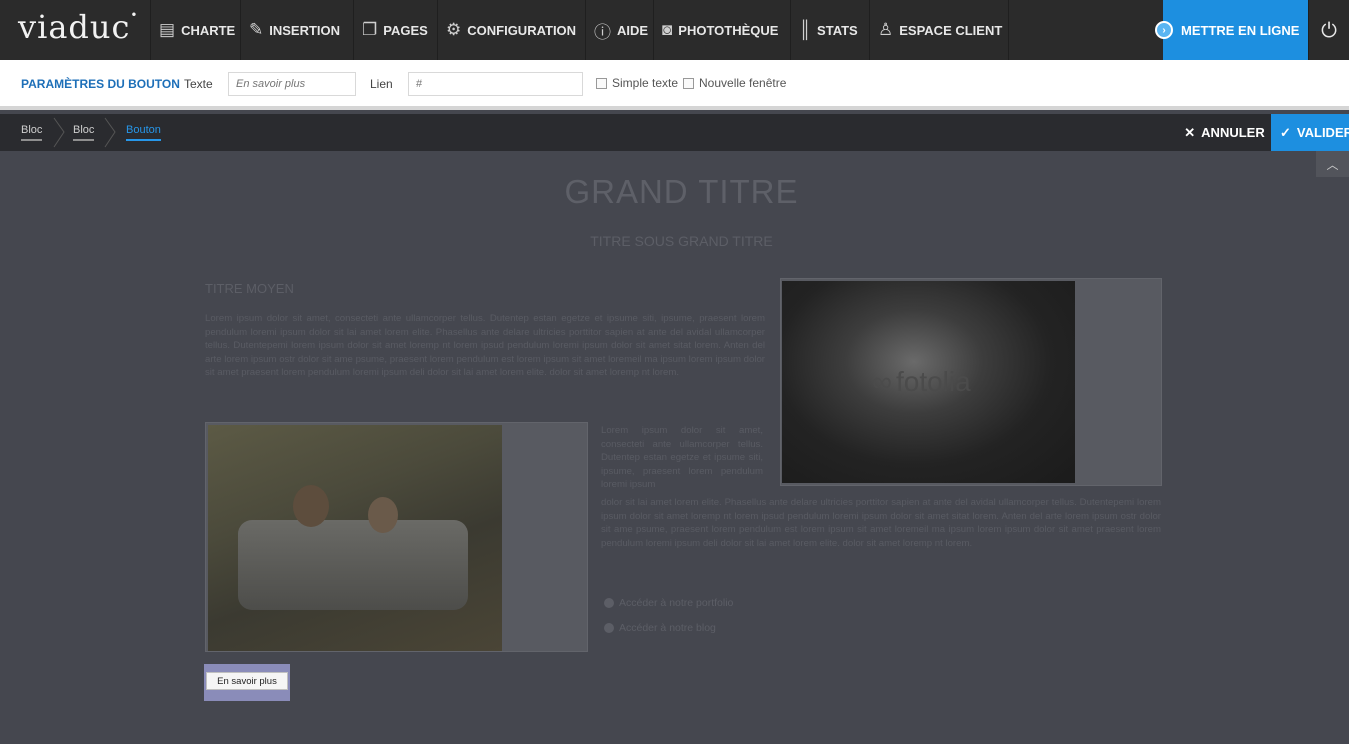 The width and height of the screenshot is (1349, 744). I want to click on nav-label: STATS, so click(837, 30).